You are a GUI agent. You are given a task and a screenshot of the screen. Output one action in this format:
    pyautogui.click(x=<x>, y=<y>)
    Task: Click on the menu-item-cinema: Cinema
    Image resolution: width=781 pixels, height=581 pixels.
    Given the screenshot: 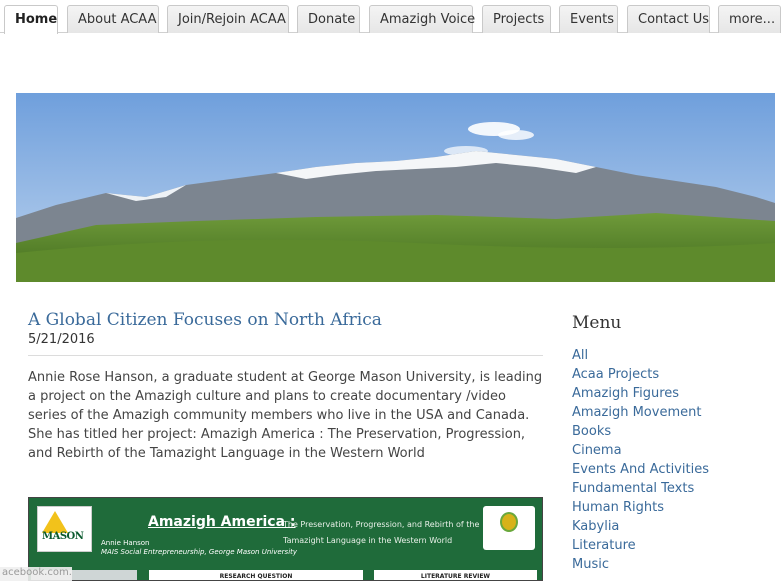 What is the action you would take?
    pyautogui.click(x=640, y=450)
    